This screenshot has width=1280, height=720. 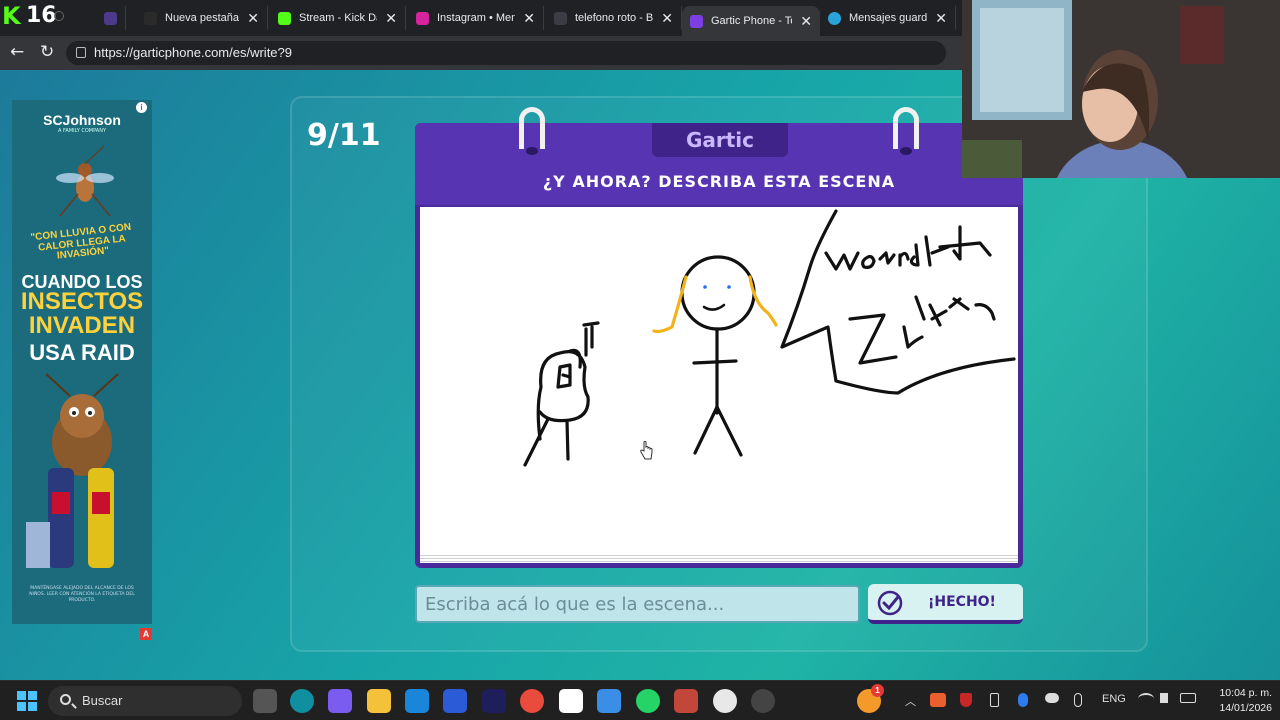 I want to click on battery-icon, so click(x=1188, y=698).